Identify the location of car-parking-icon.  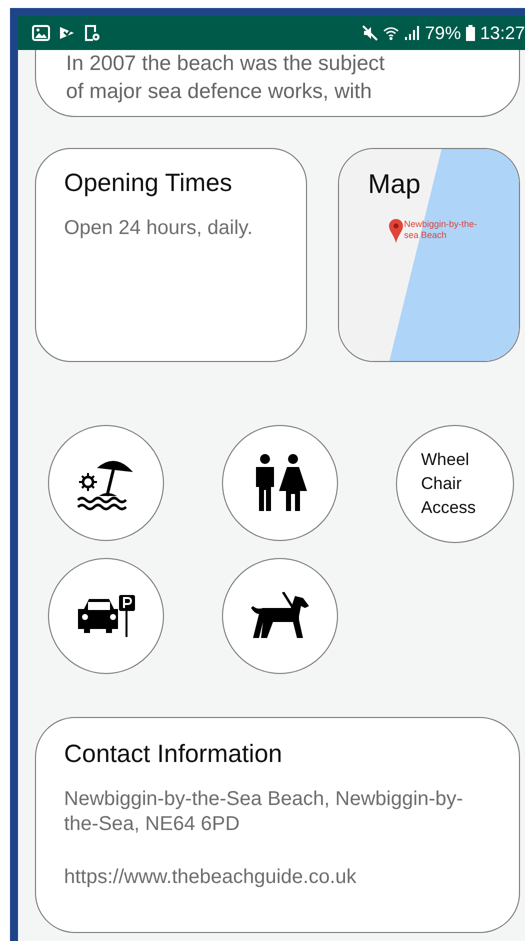
(106, 616).